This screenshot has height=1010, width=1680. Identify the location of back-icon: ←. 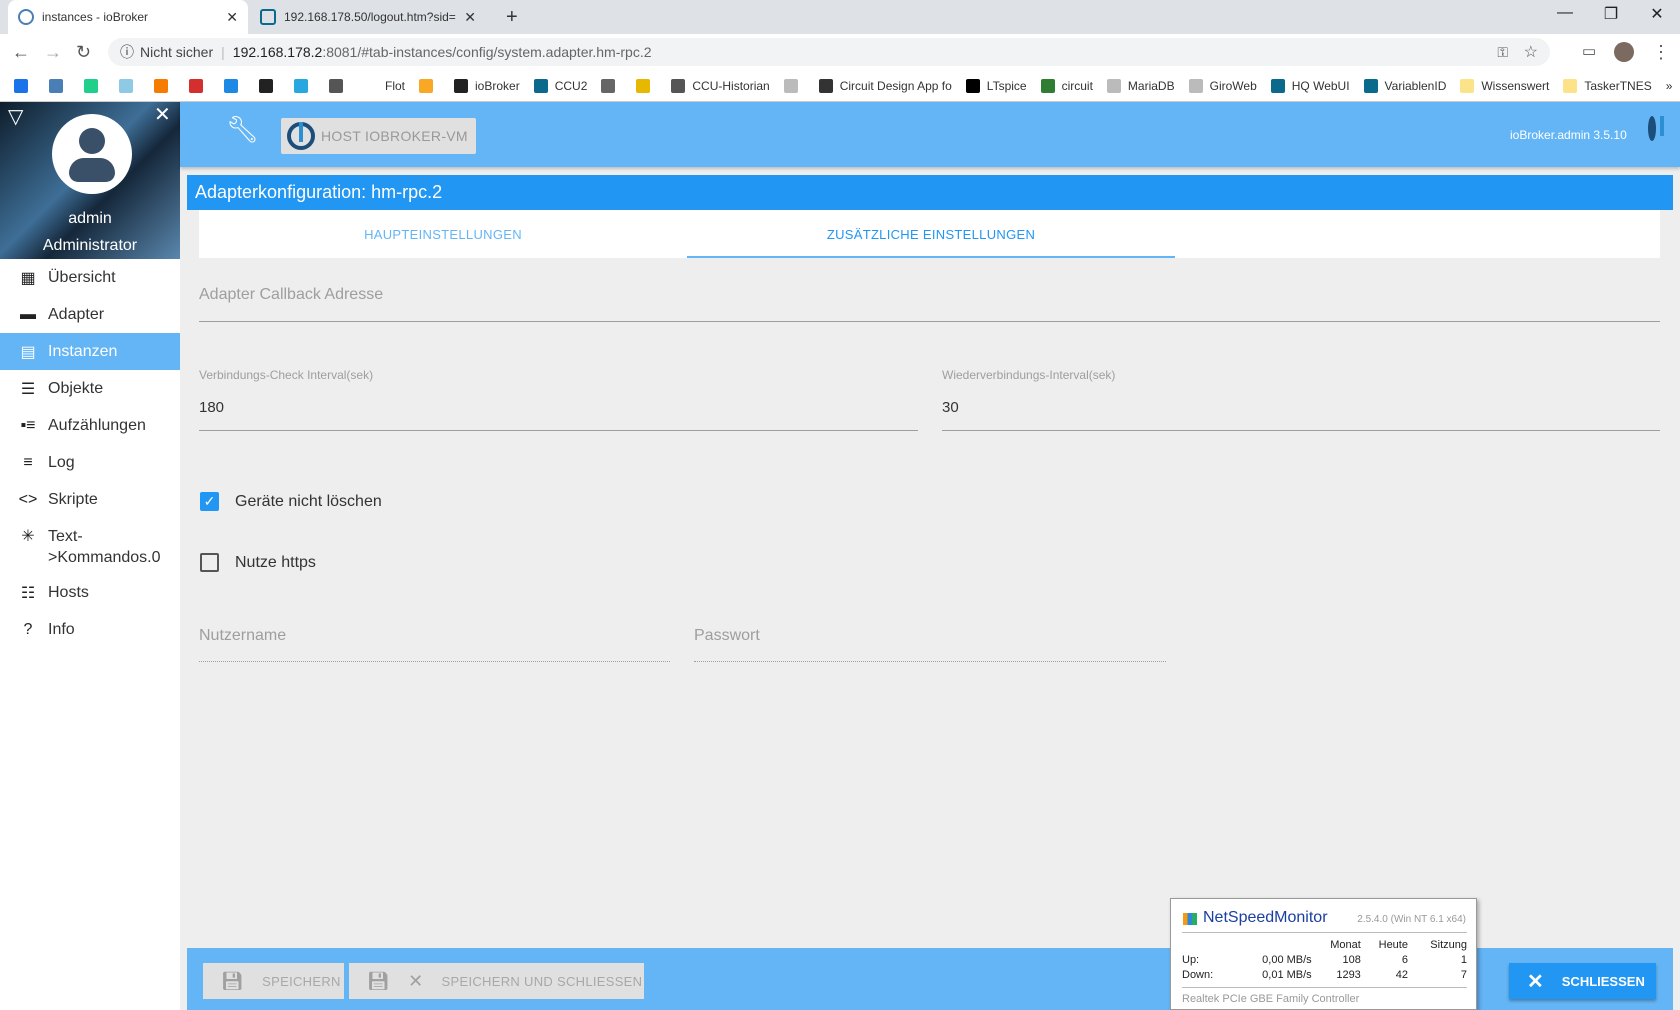
(21, 52).